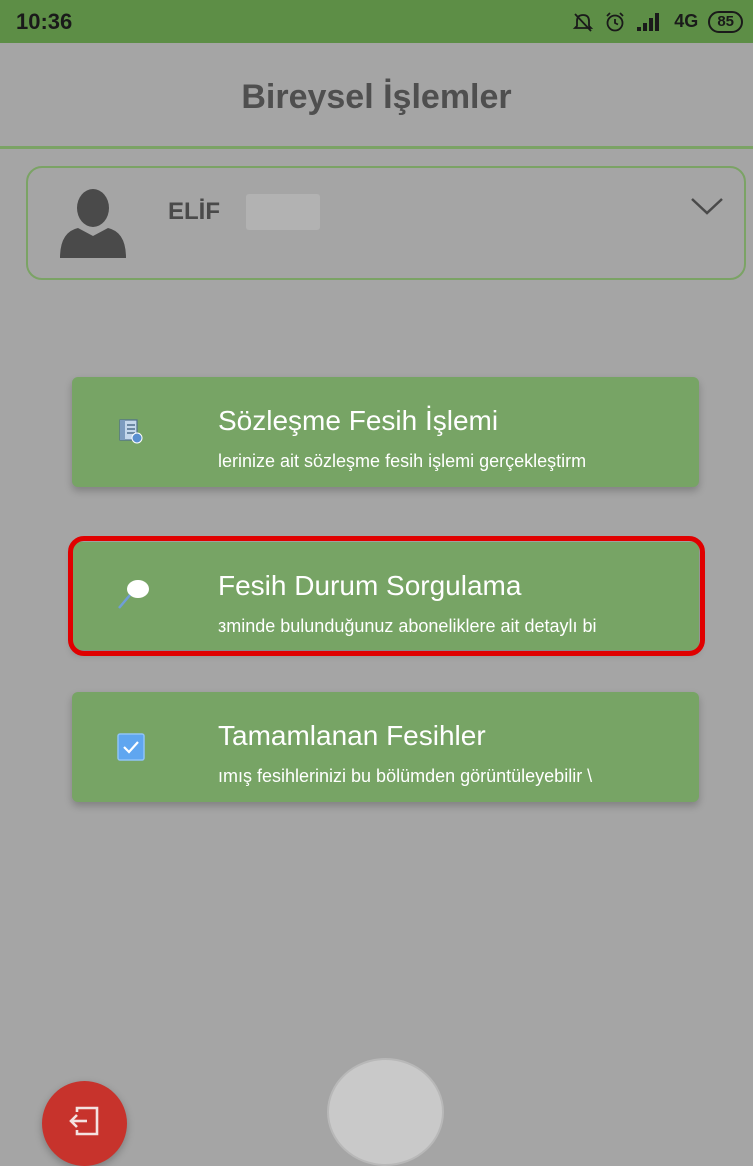 The height and width of the screenshot is (1166, 753). I want to click on status-time: 10:36, so click(44, 21).